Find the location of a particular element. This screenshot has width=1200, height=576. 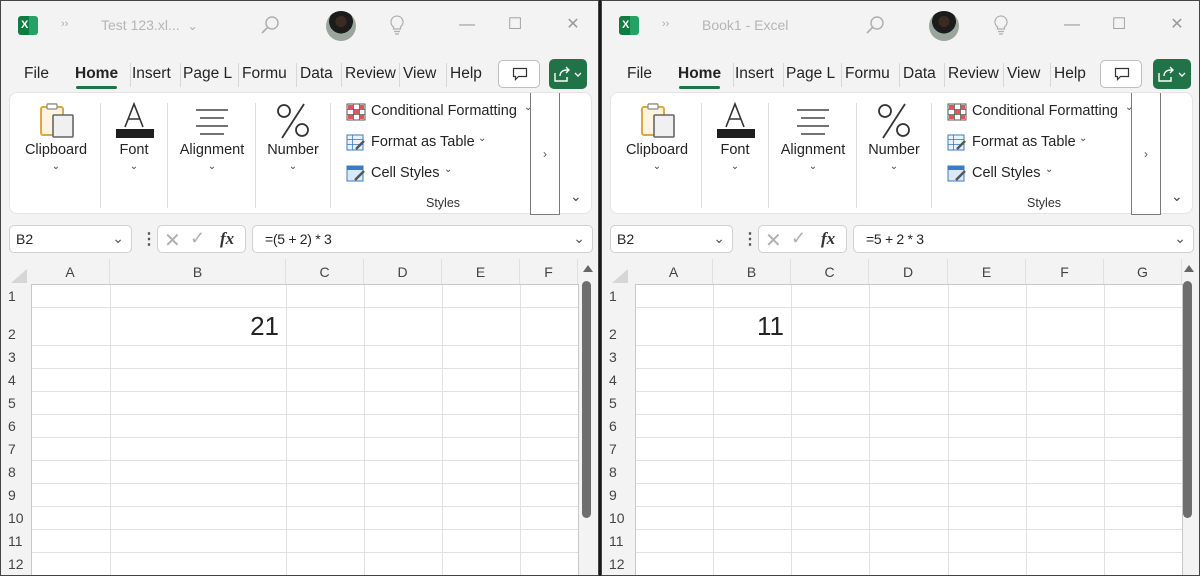

cell-b2: 11 is located at coordinates (749, 326).